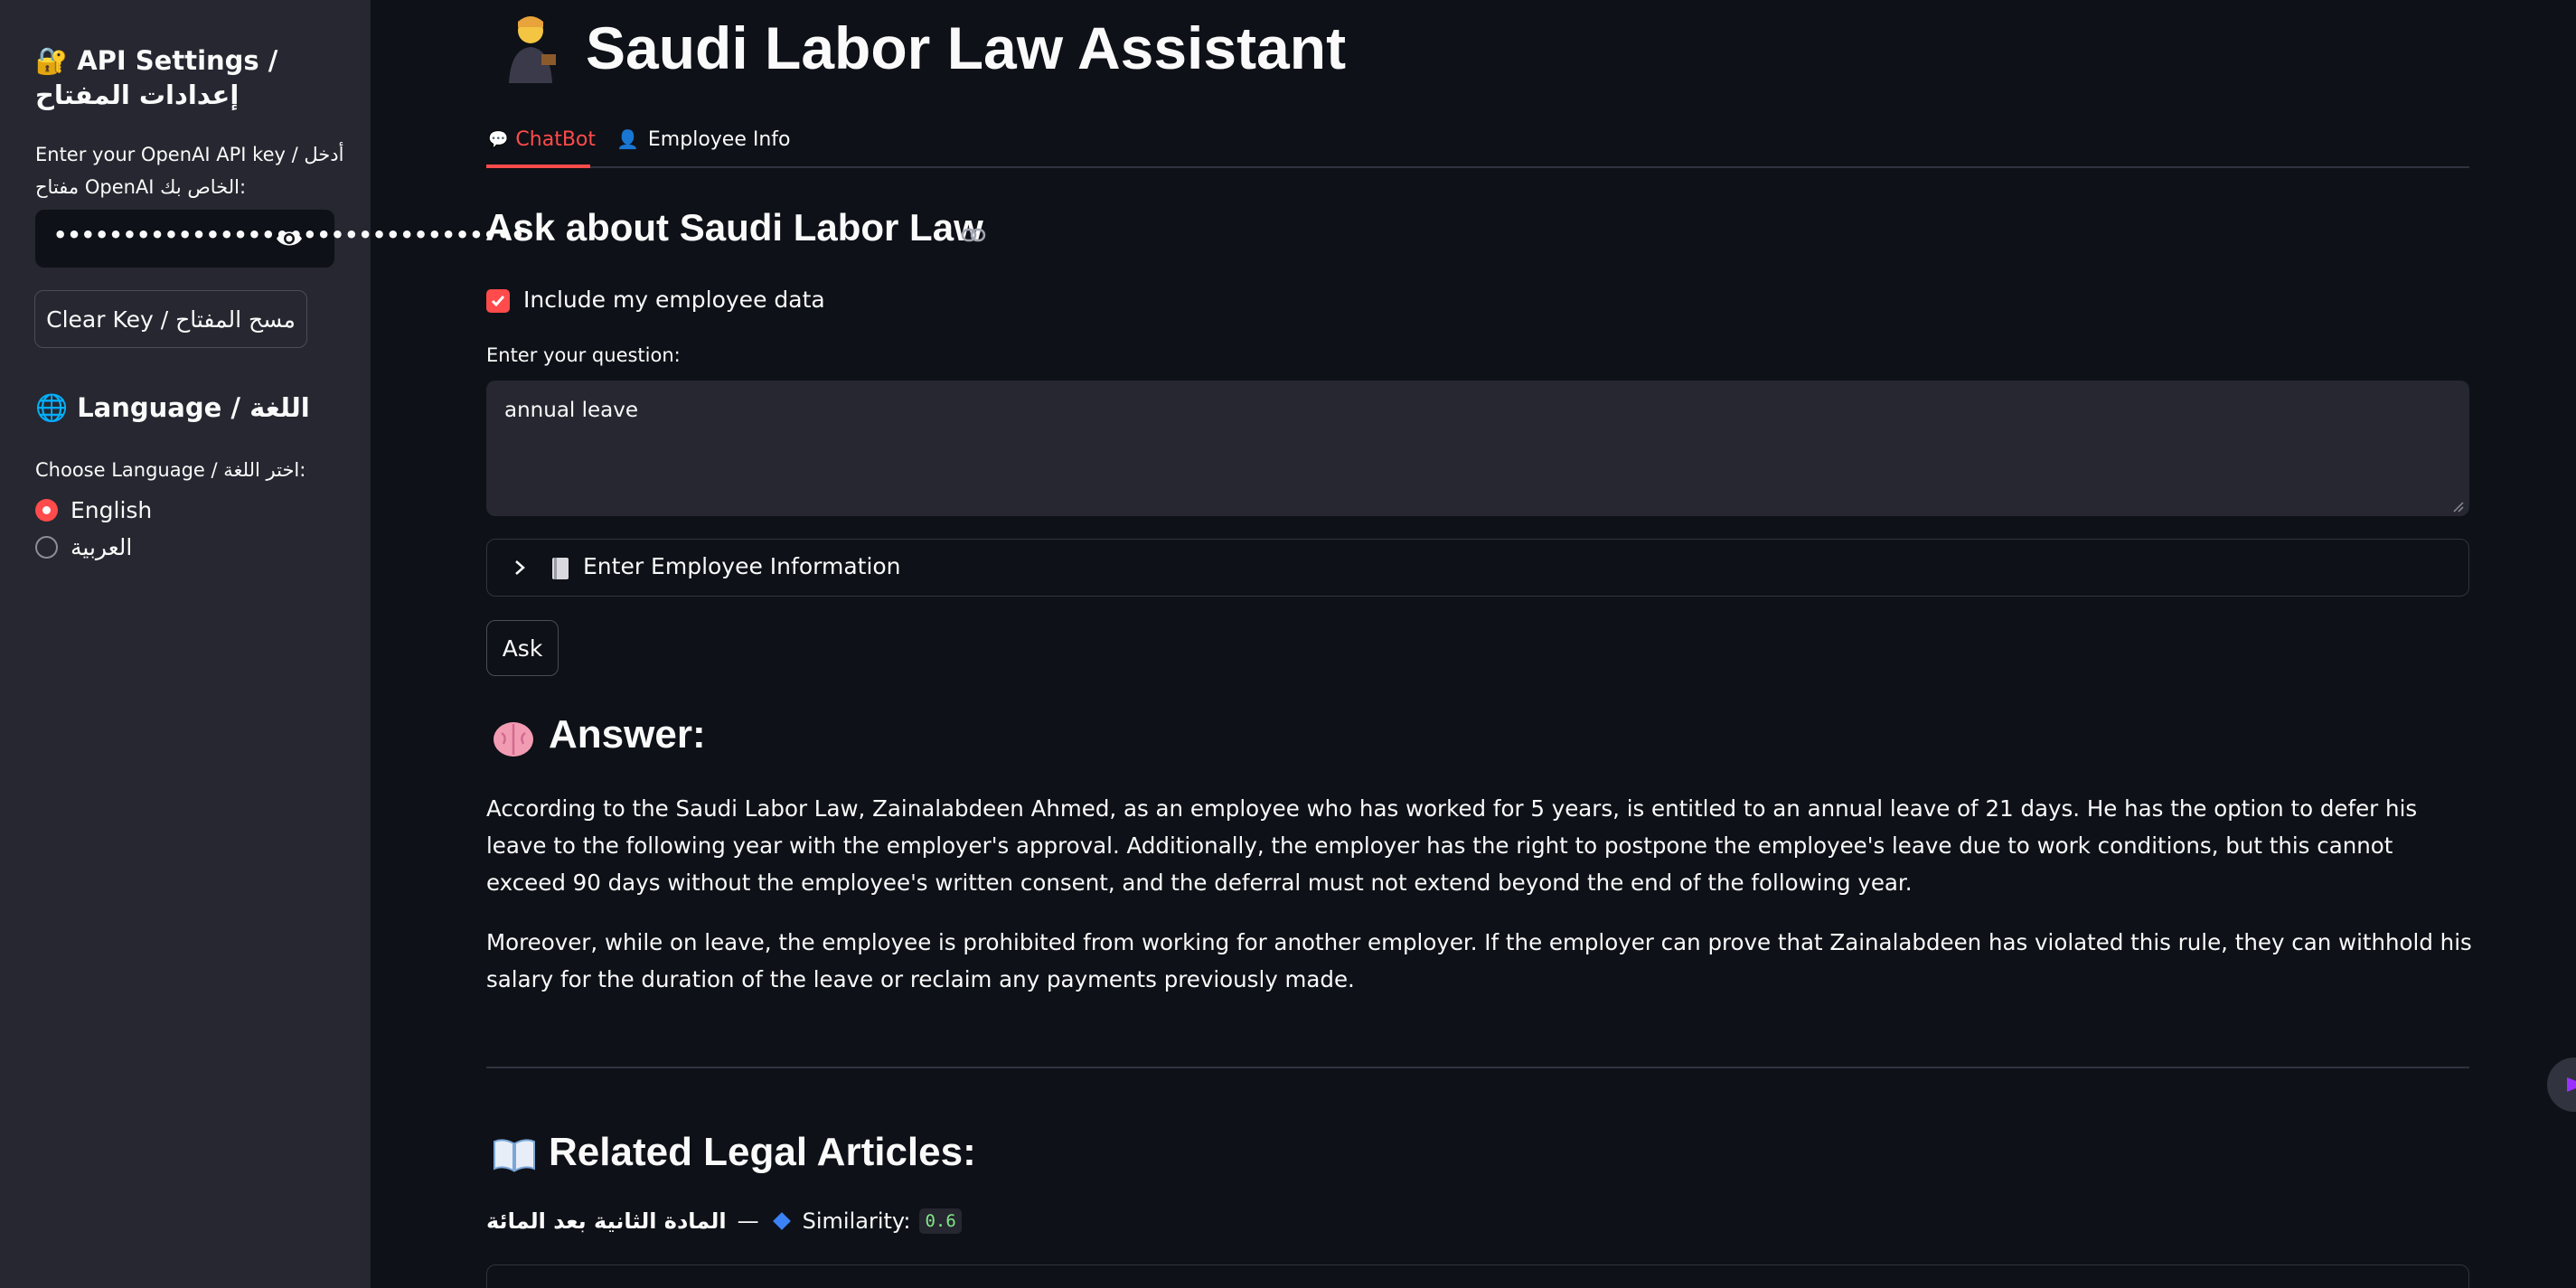  I want to click on related-articles-title: Related Legal Articles:, so click(762, 1152).